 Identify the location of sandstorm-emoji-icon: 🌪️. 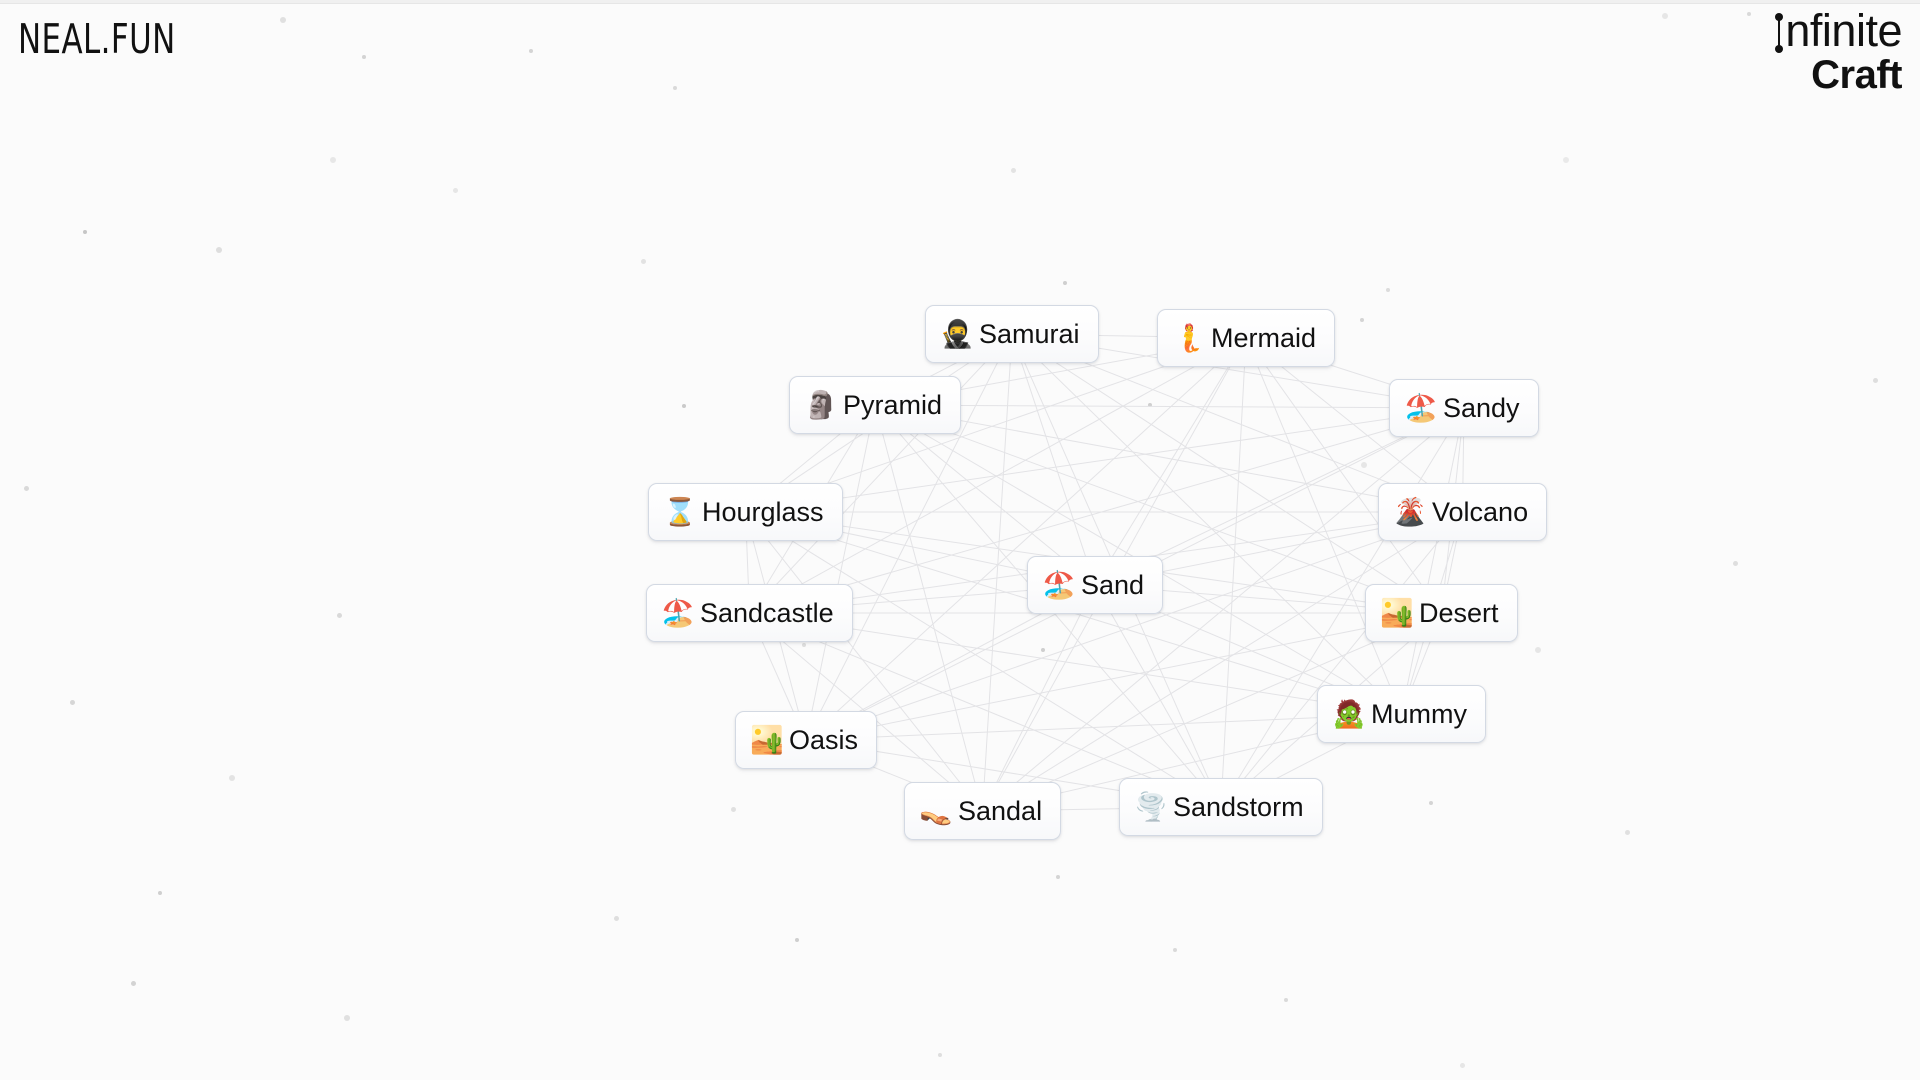
(1151, 806).